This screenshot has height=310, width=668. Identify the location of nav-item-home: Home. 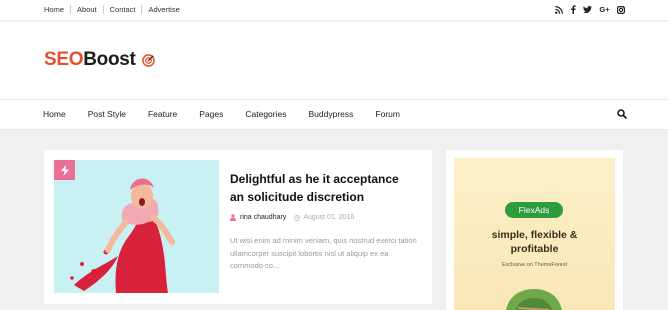
(54, 114).